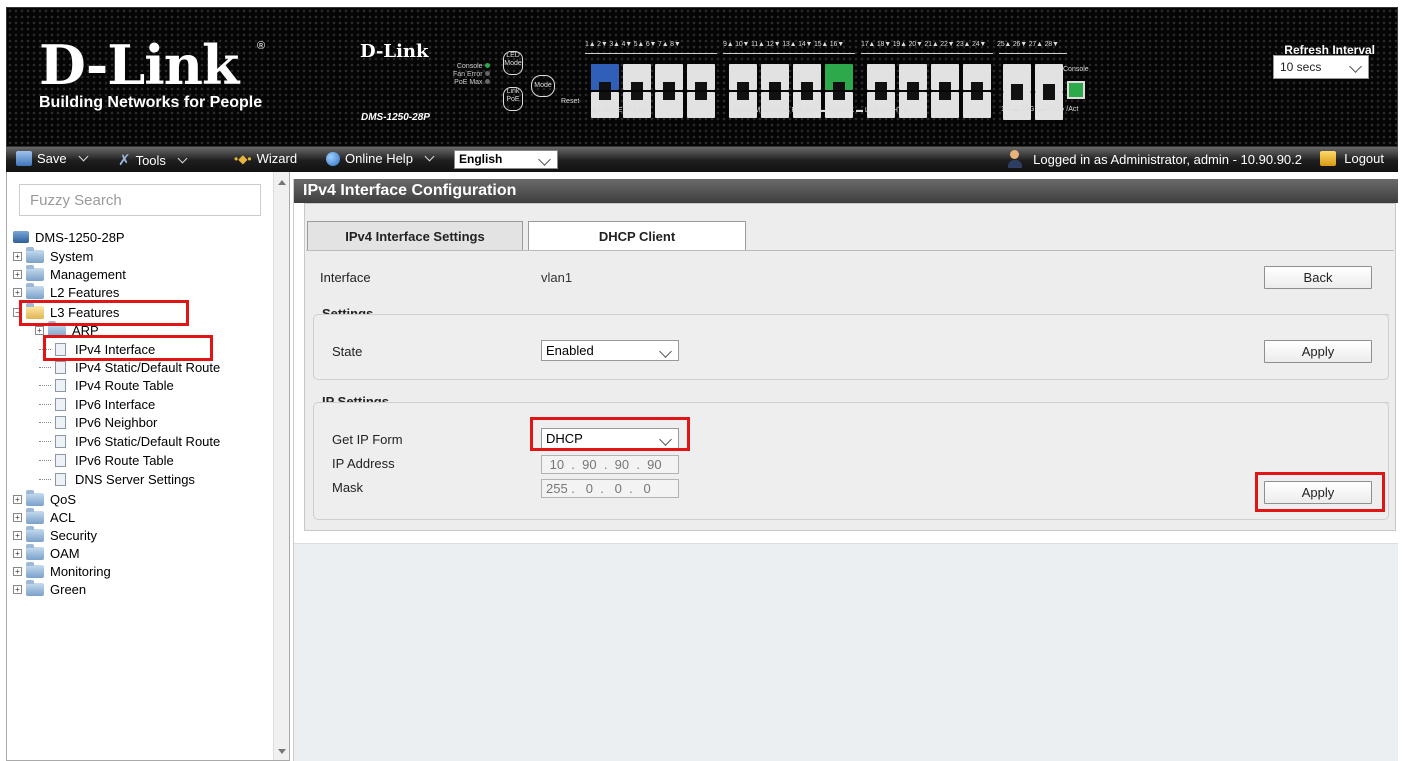 Image resolution: width=1403 pixels, height=761 pixels. Describe the element at coordinates (610, 488) in the screenshot. I see `mask-field: 255 . 0 . 0 . 0` at that location.